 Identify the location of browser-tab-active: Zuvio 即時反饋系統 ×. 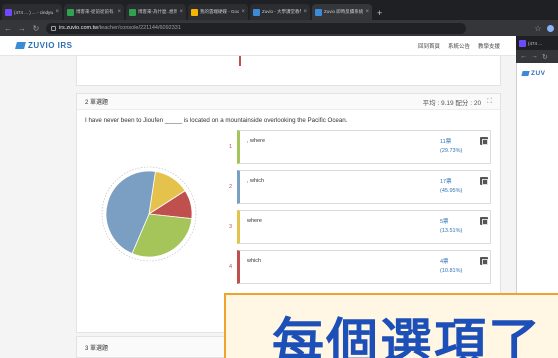
(342, 12).